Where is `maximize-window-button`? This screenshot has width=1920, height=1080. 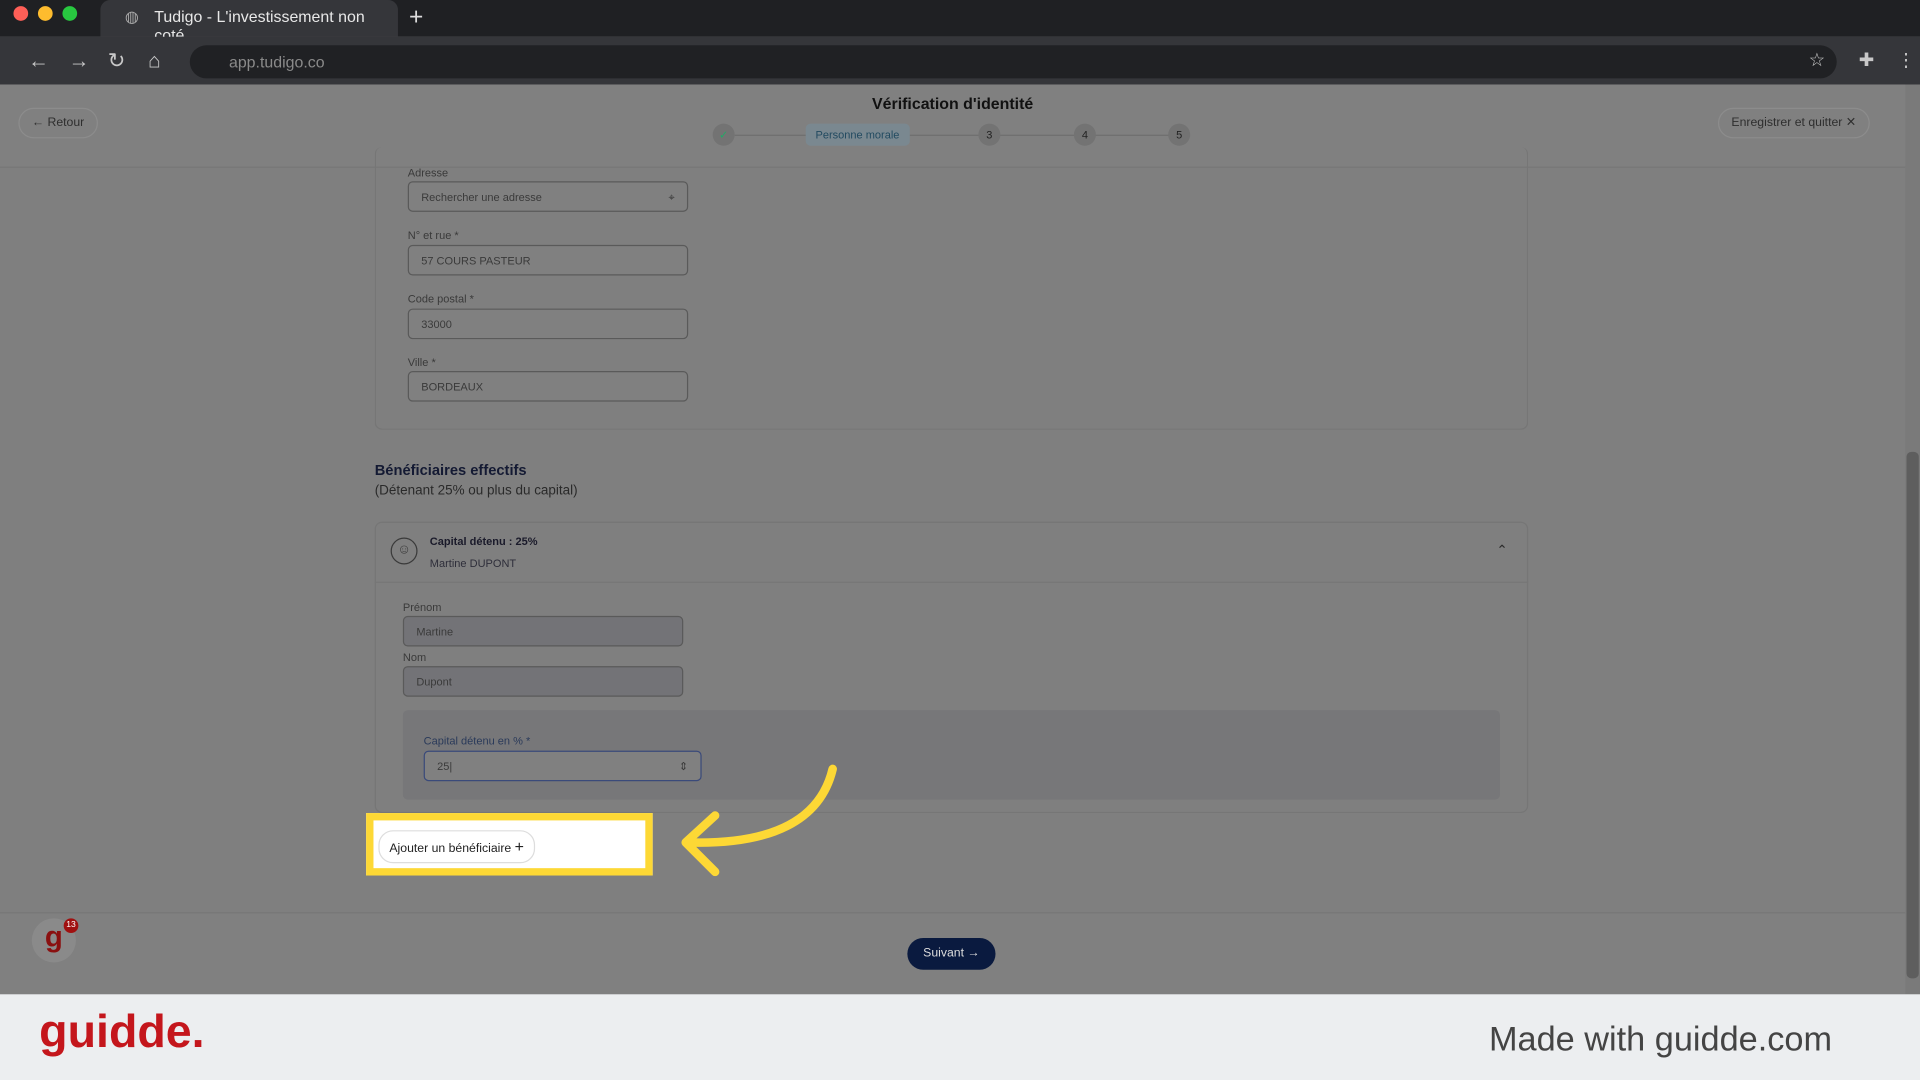 maximize-window-button is located at coordinates (70, 13).